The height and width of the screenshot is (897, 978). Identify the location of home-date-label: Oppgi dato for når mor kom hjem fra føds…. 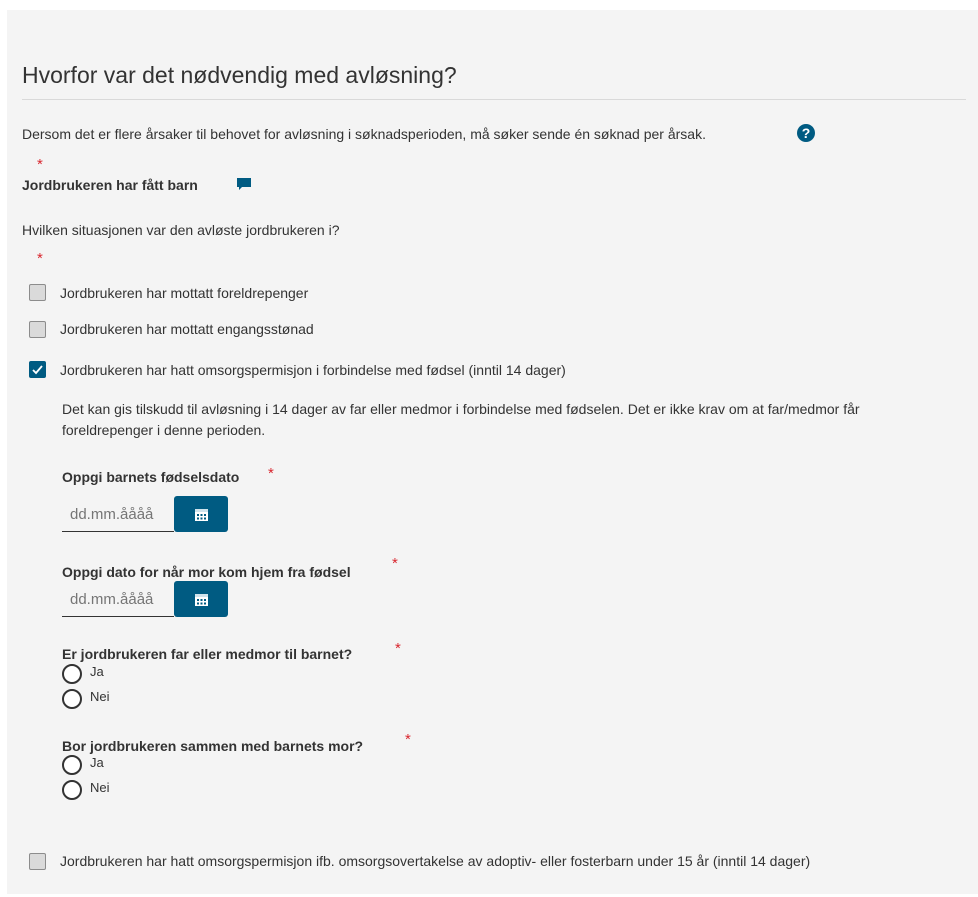
(206, 572).